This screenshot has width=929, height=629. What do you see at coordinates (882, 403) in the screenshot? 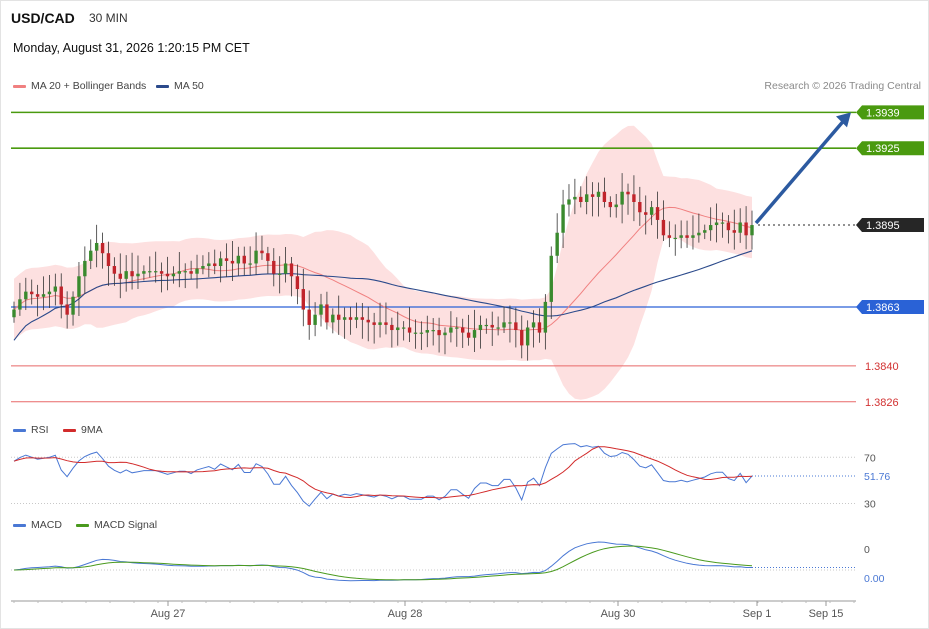
I see `level-label-1.3826: 1.3826` at bounding box center [882, 403].